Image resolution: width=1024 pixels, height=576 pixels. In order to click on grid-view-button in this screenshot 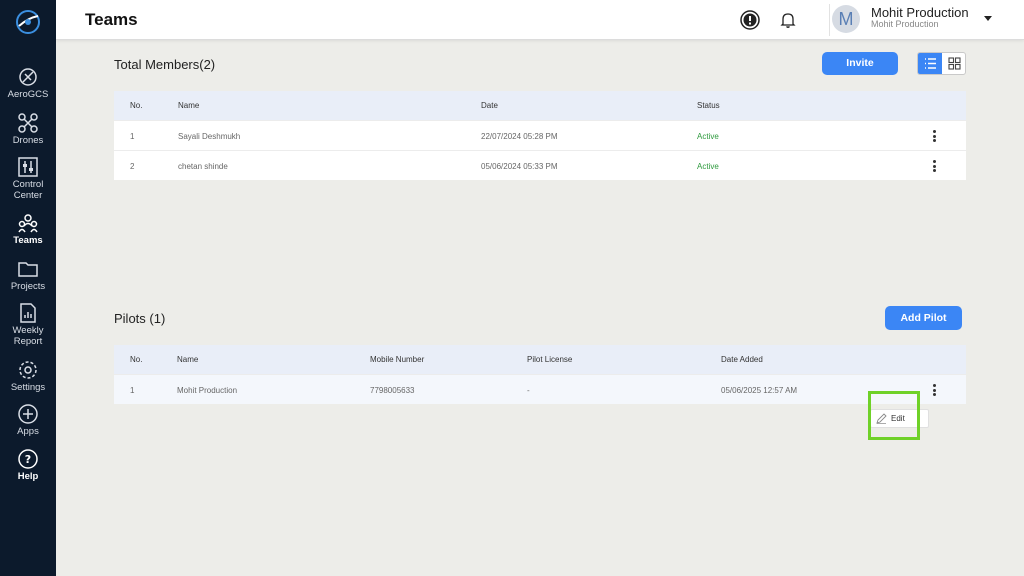, I will do `click(954, 63)`.